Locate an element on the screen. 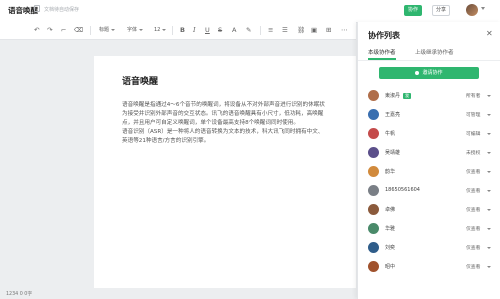 Image resolution: width=500 pixels, height=299 pixels. font-size-select: 12 is located at coordinates (160, 30).